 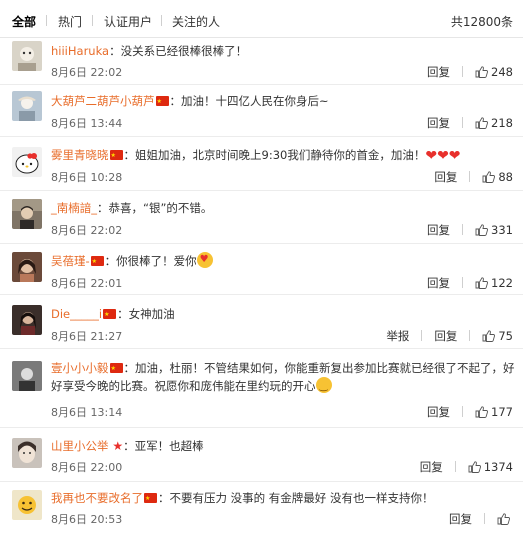 I want to click on like-button: 177, so click(x=494, y=412).